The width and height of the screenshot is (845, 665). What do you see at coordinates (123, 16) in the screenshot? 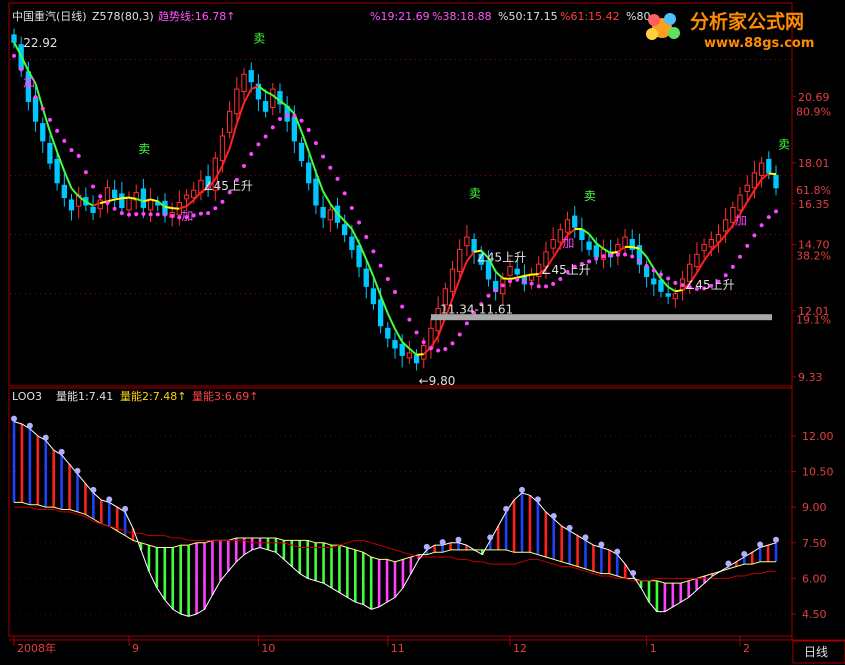
I see `indicator-name: Z578(80,3)` at bounding box center [123, 16].